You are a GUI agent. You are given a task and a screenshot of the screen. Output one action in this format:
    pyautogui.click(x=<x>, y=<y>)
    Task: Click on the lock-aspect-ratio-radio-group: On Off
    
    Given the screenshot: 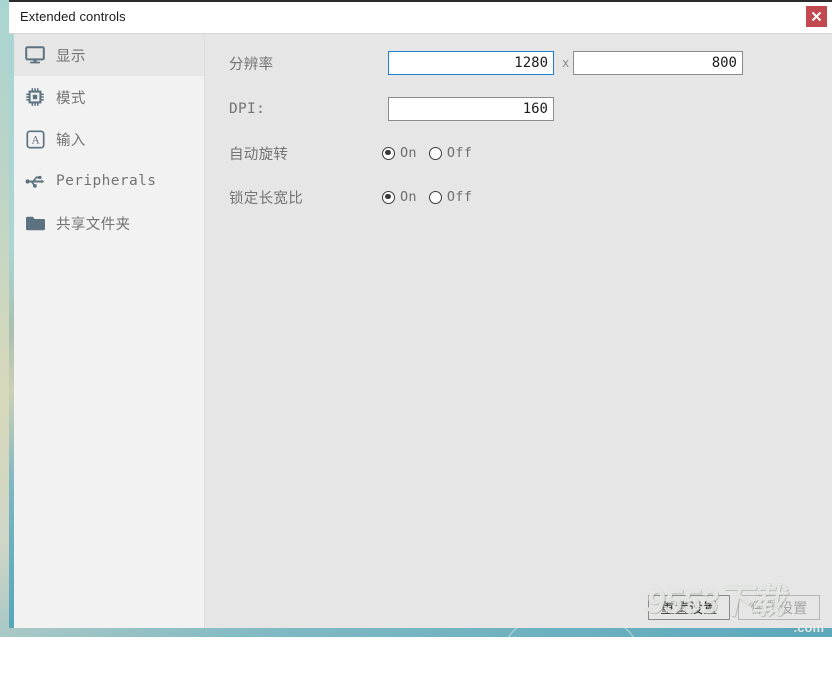 What is the action you would take?
    pyautogui.click(x=427, y=197)
    